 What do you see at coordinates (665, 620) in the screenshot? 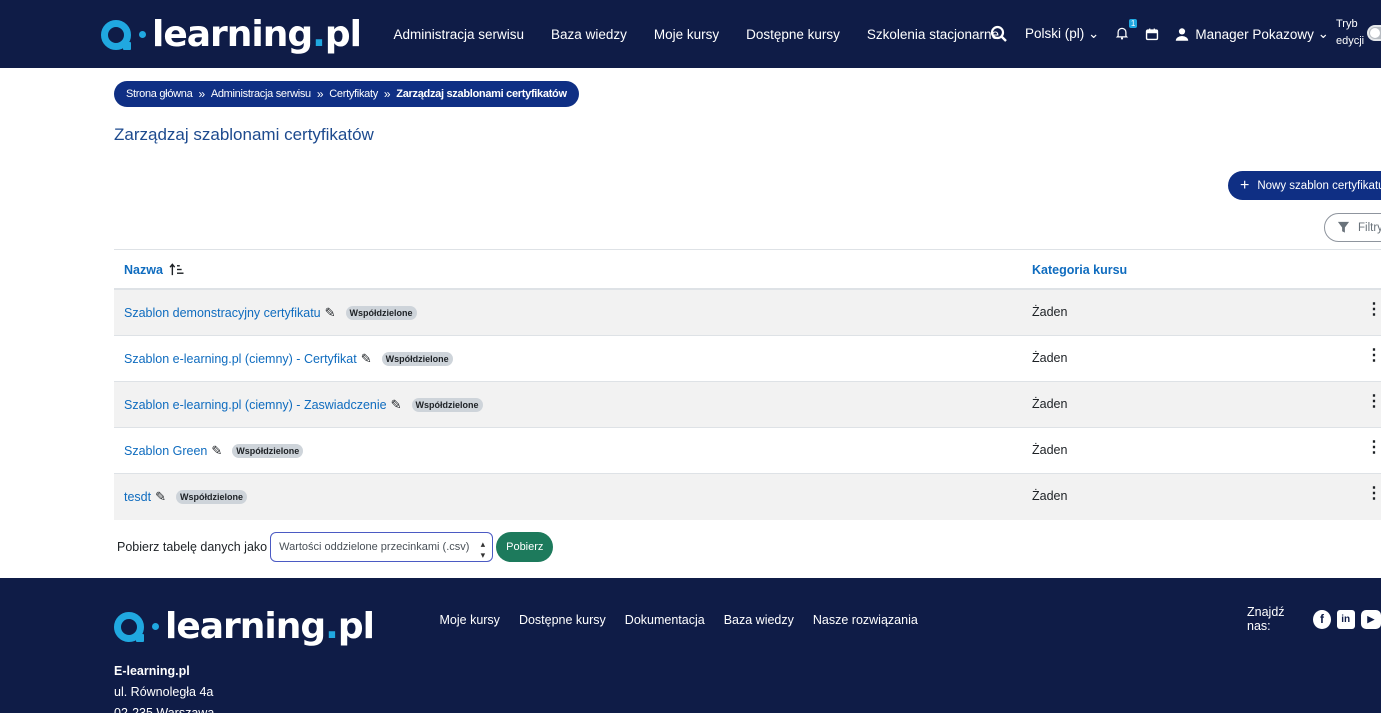
I see `footer-link-dokumentacja: Dokumentacja` at bounding box center [665, 620].